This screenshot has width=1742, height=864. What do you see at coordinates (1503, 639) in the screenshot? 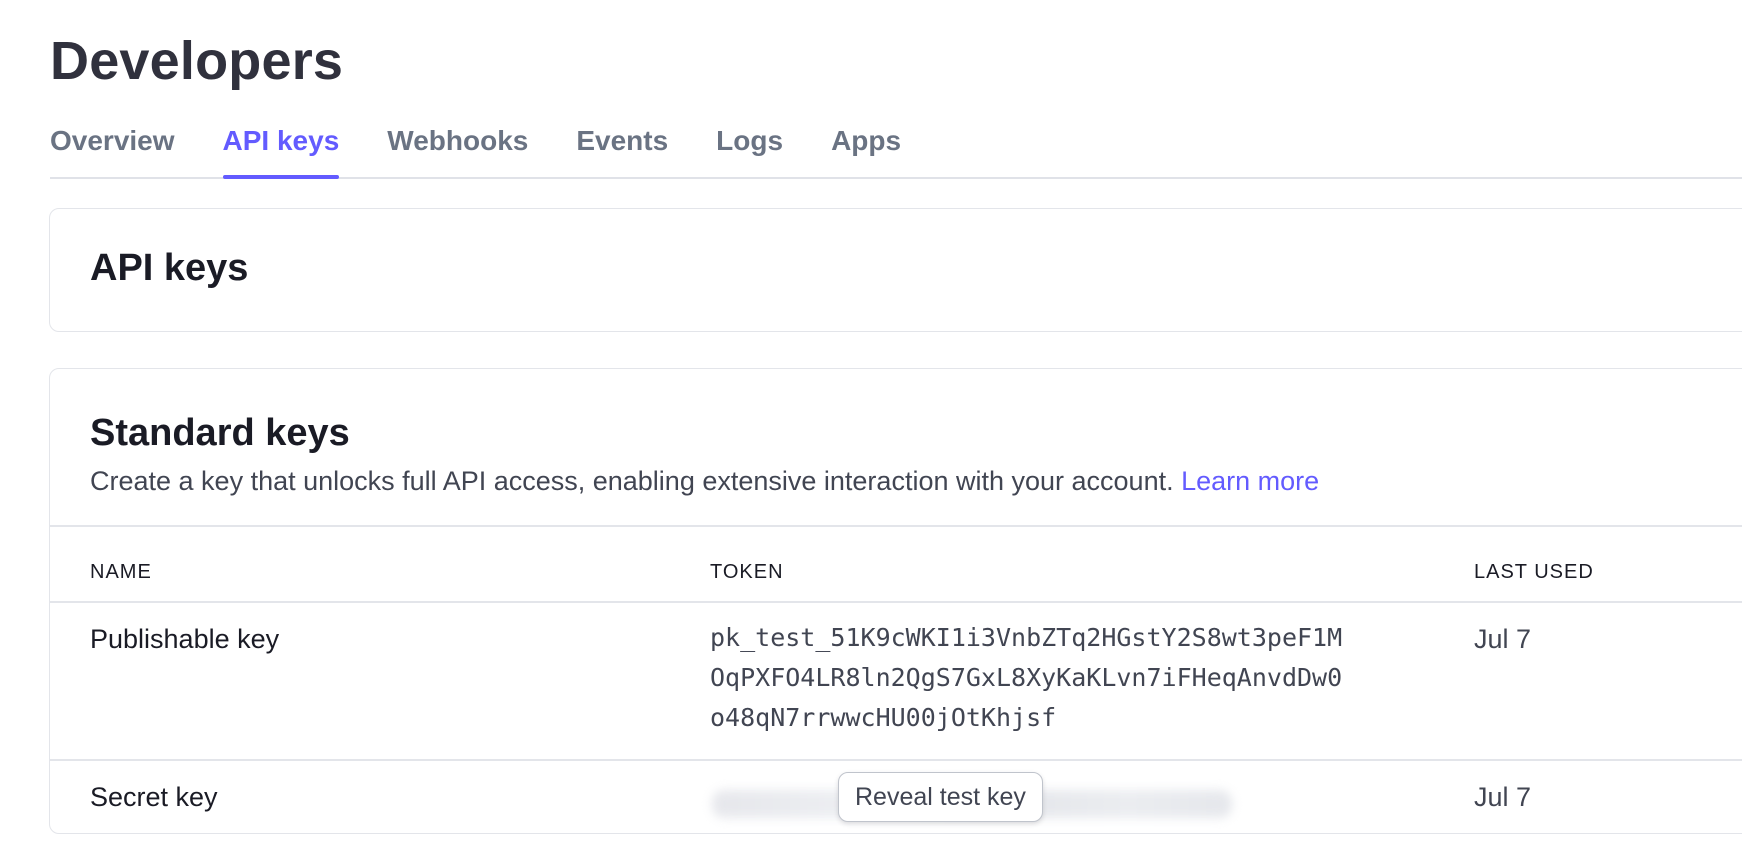
I see `publishable-key-last-used: Jul 7` at bounding box center [1503, 639].